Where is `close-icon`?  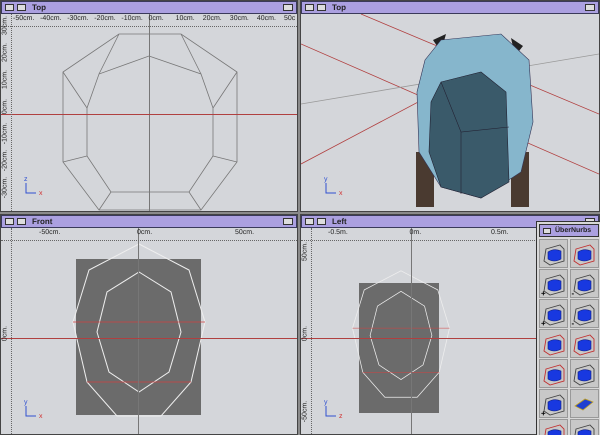 close-icon is located at coordinates (547, 231).